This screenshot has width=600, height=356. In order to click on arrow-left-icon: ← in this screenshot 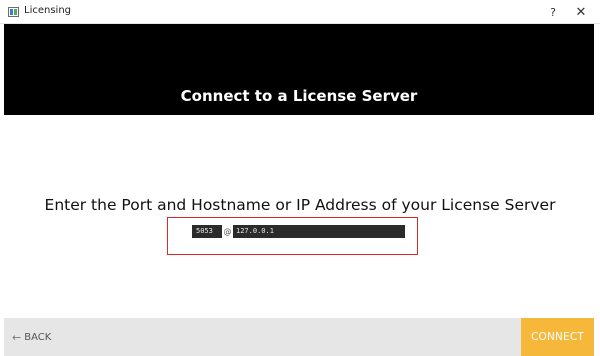, I will do `click(17, 337)`.